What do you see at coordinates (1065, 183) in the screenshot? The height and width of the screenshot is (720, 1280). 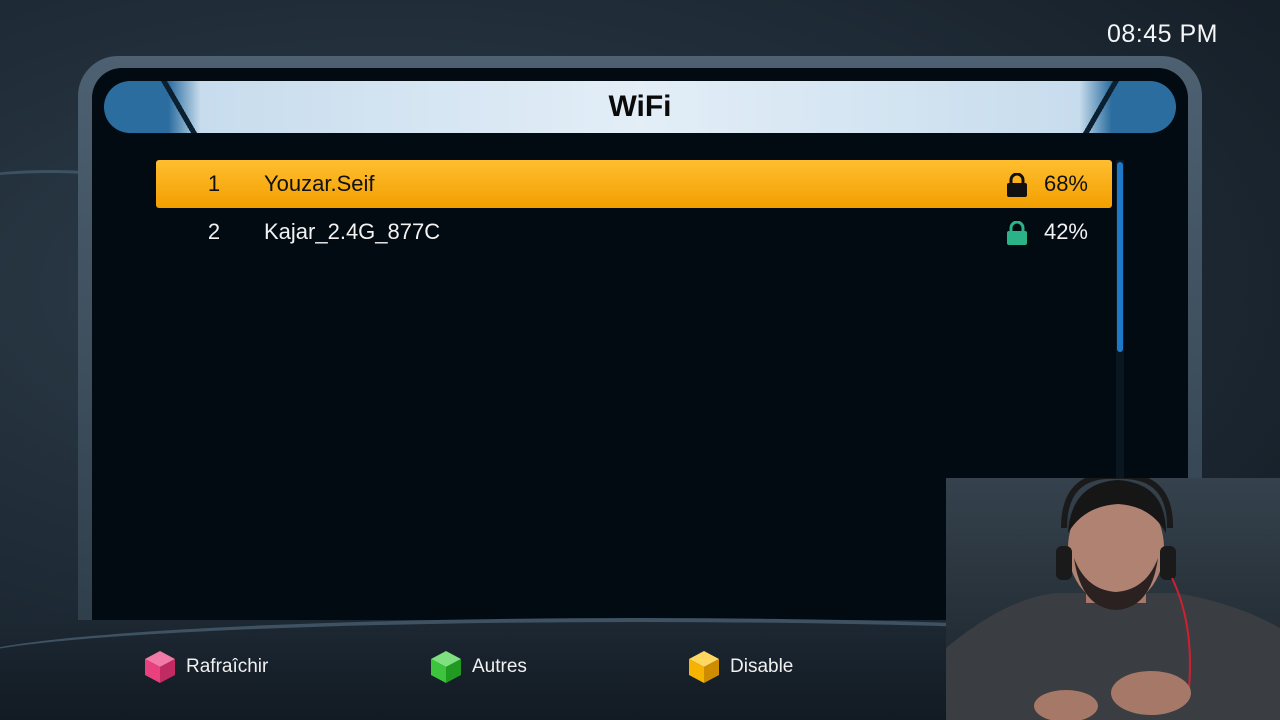 I see `network-signal: 68%` at bounding box center [1065, 183].